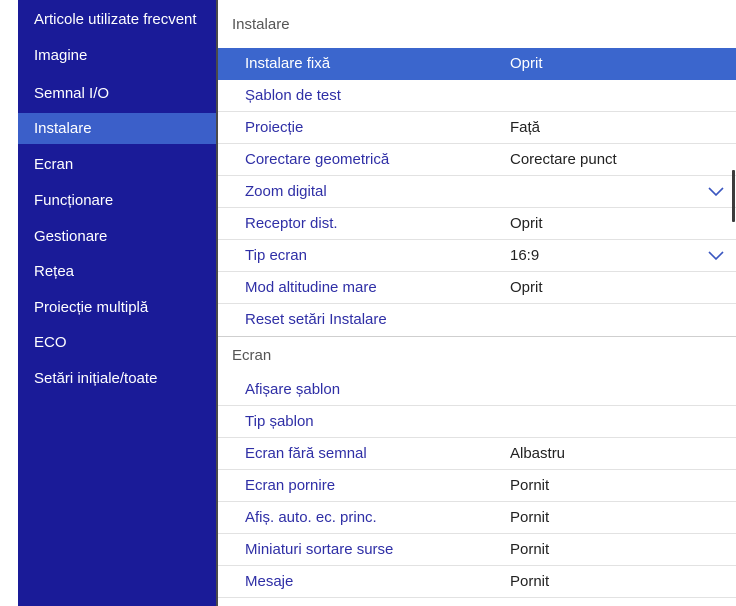 Image resolution: width=736 pixels, height=606 pixels. I want to click on setting-label: Instalare fixă, so click(288, 63).